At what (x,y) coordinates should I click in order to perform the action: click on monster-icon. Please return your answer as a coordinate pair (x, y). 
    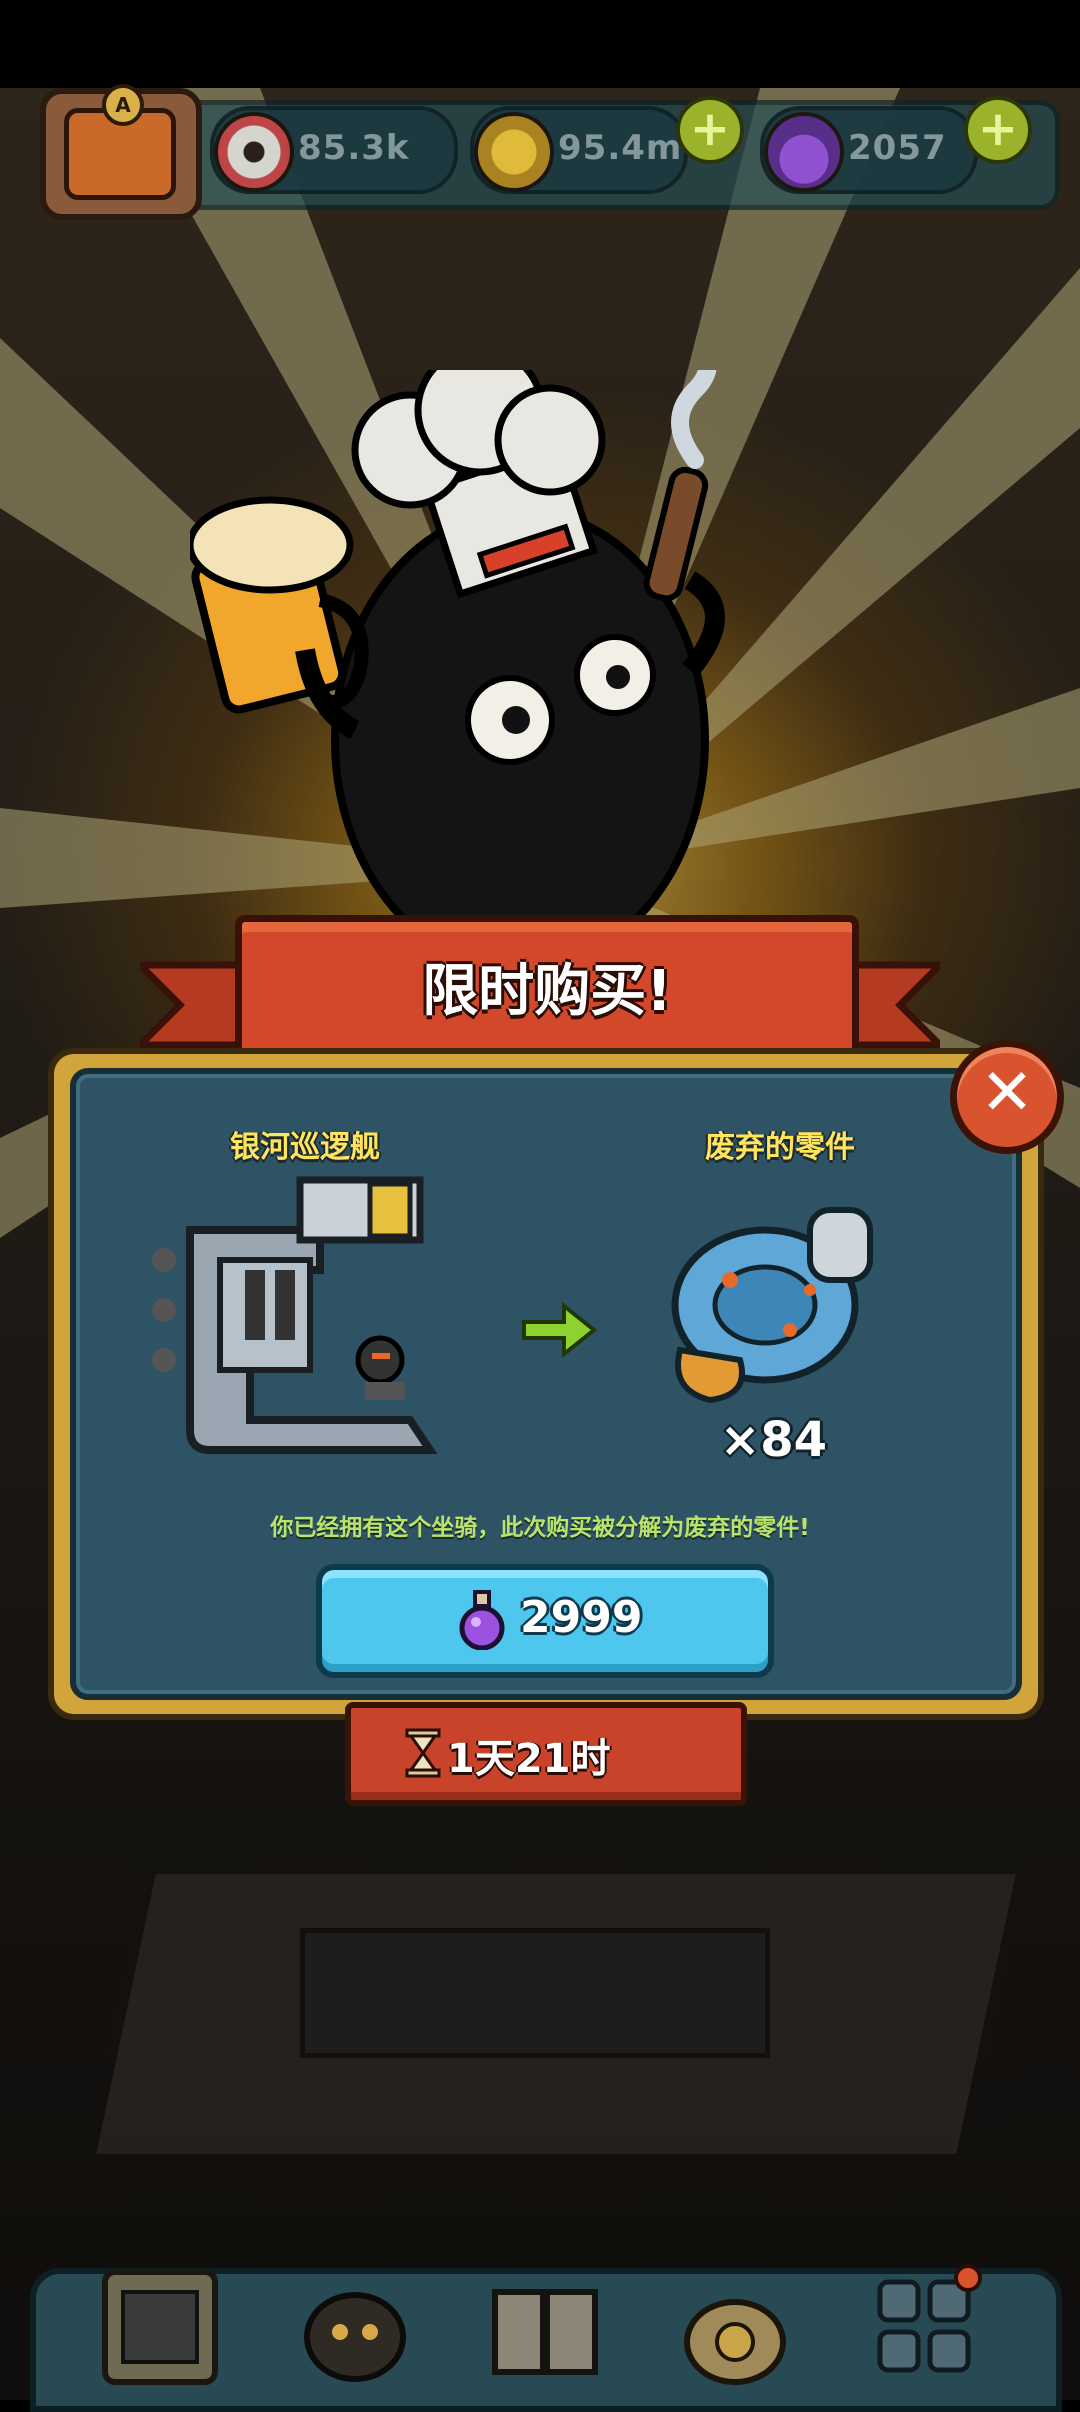
    Looking at the image, I should click on (355, 2337).